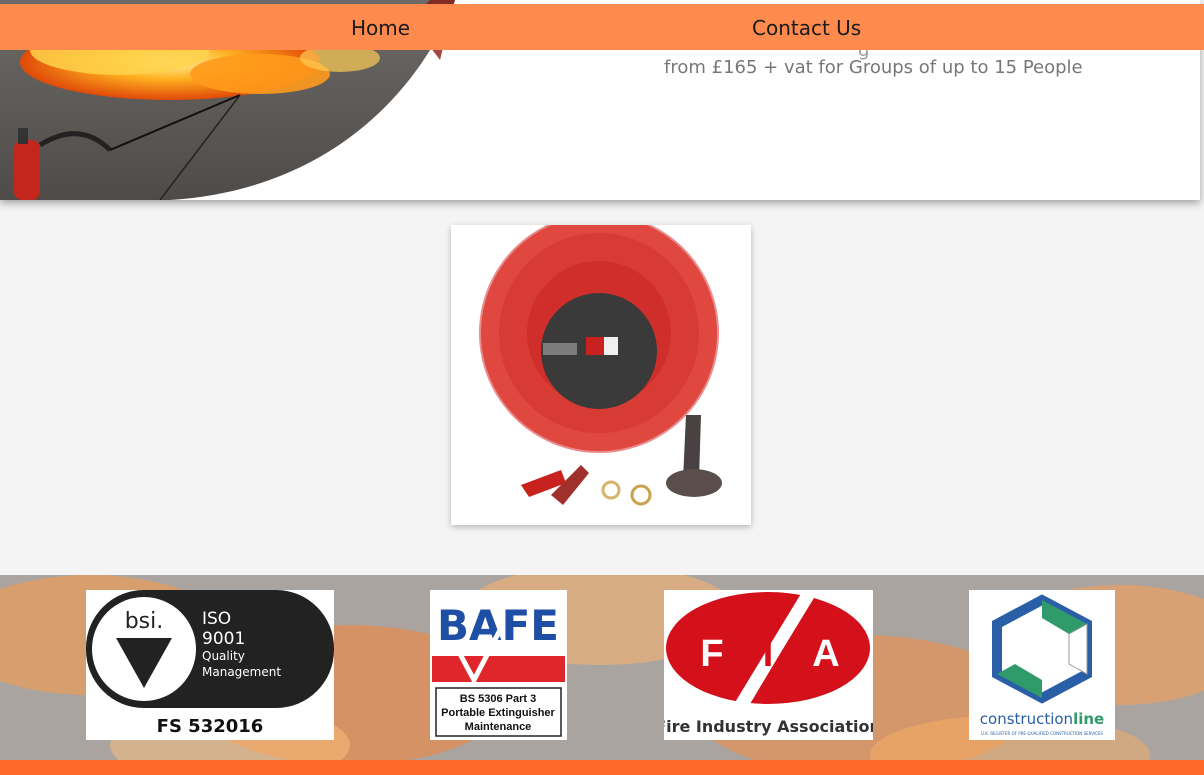 The height and width of the screenshot is (775, 1204). I want to click on svg-text: F, so click(711, 654).